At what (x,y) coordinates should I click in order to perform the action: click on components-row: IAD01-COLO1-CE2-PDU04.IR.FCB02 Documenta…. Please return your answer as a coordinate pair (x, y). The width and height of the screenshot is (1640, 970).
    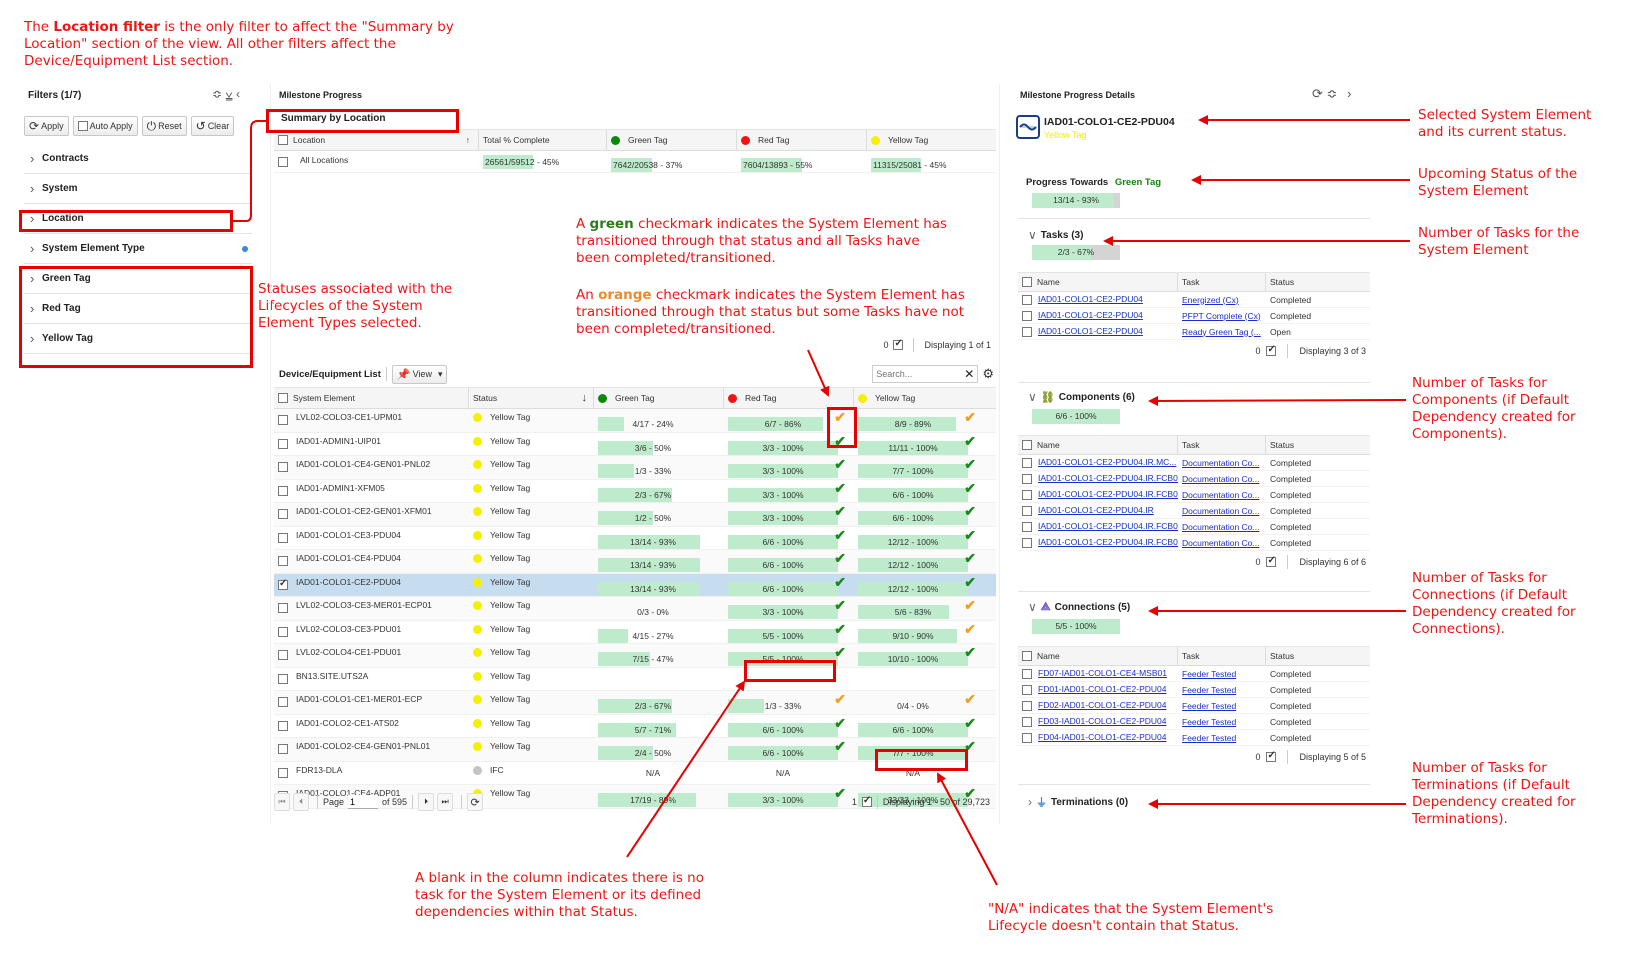
    Looking at the image, I should click on (1194, 543).